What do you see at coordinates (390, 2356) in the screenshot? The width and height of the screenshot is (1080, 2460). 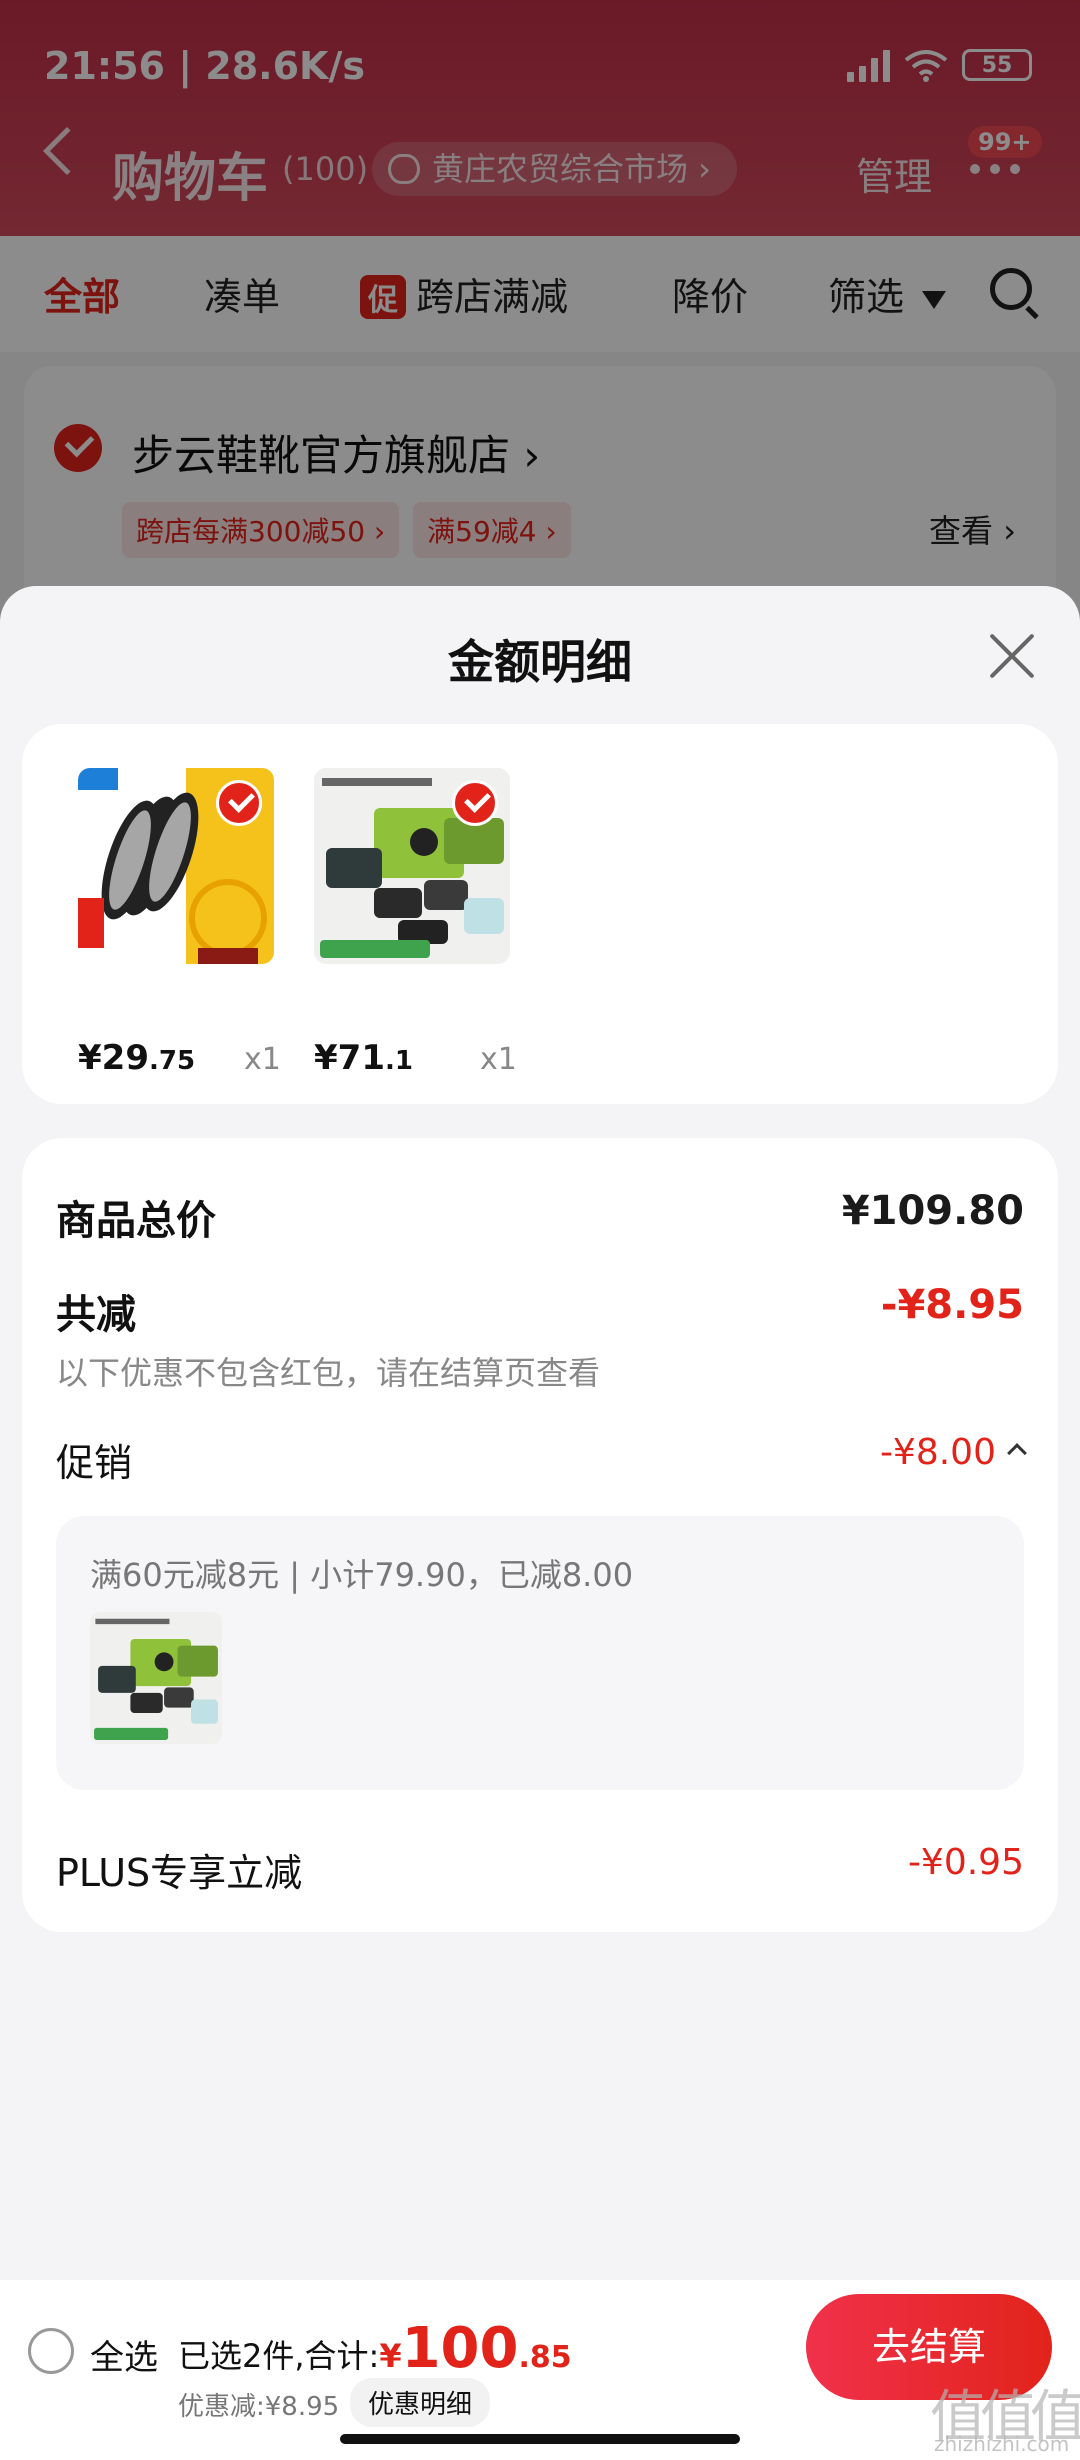 I see `currency-symbol: ¥` at bounding box center [390, 2356].